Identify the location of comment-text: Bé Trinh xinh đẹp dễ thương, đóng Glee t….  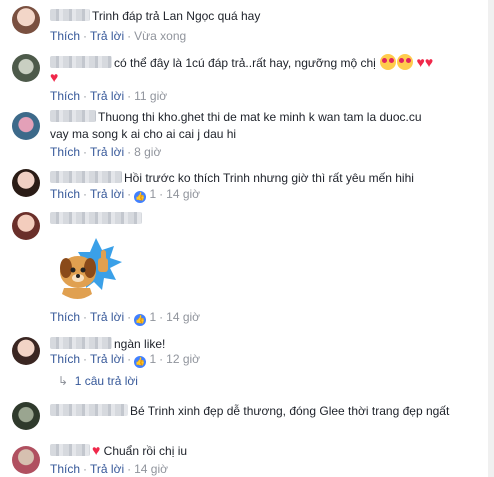
(290, 411).